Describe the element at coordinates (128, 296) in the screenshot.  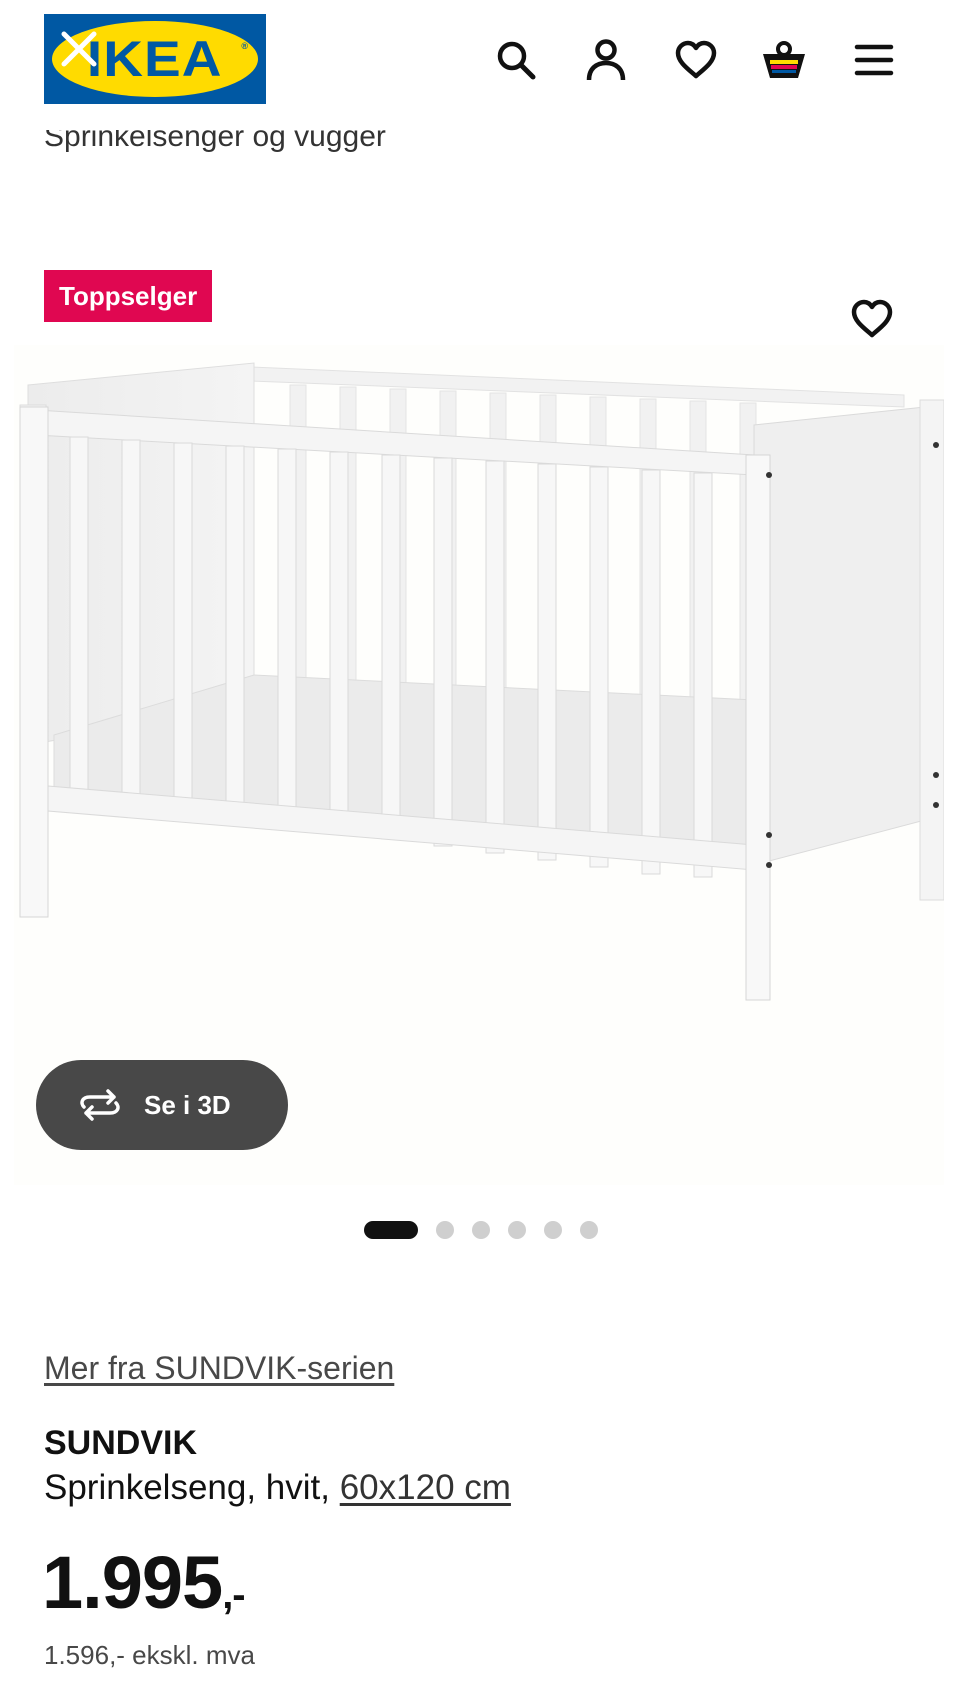
I see `top-seller-badge: Toppselger` at that location.